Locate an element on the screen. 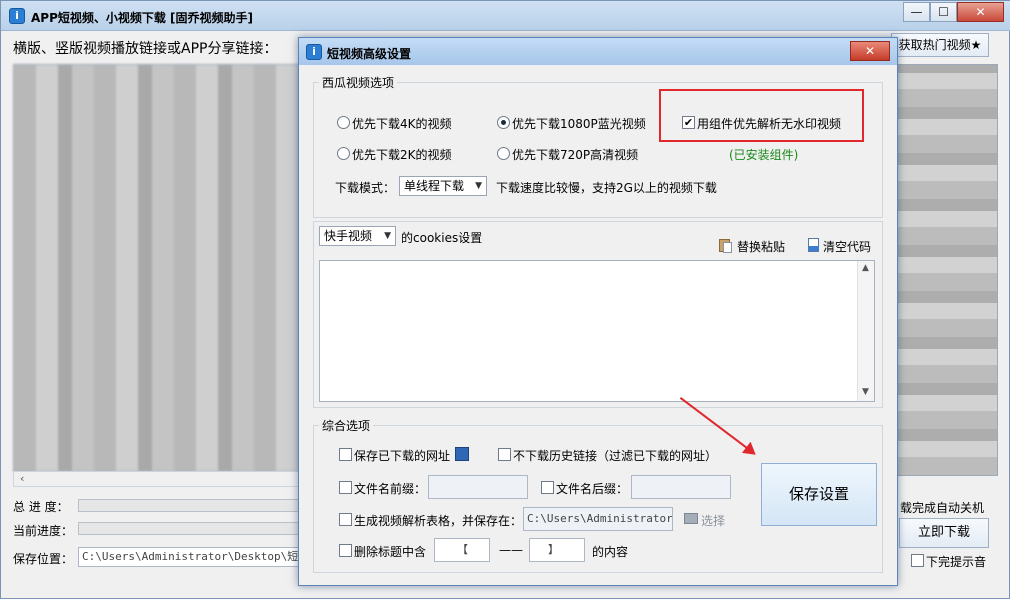  title-bar: i APP短视频、小视频下载 [固乔视频助手] — ☐ ✕ is located at coordinates (505, 16).